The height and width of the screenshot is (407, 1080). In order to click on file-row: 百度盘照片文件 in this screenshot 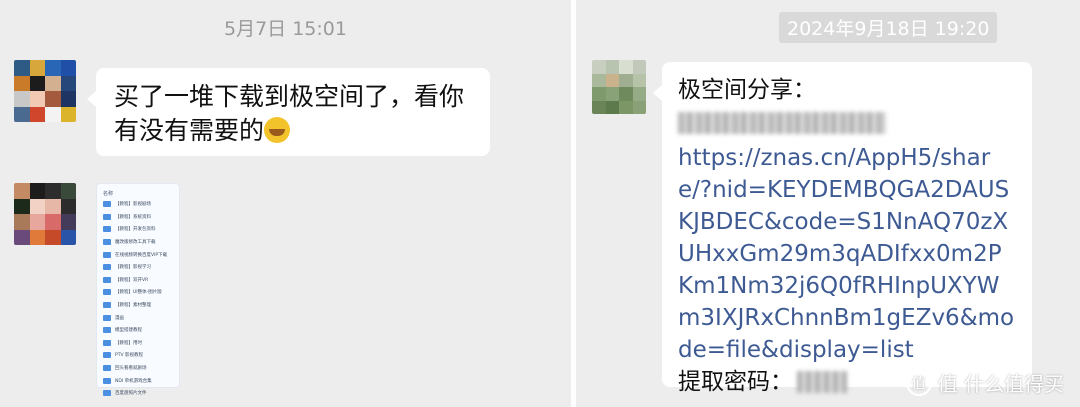, I will do `click(138, 393)`.